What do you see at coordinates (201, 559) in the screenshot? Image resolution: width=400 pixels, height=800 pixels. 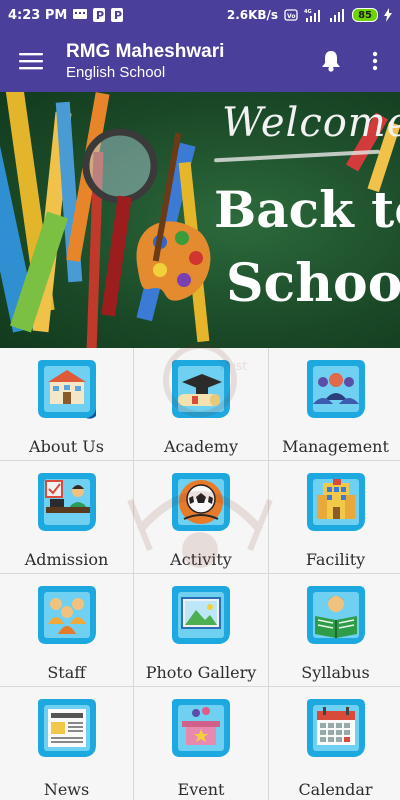 I see `tile-label: Activity` at bounding box center [201, 559].